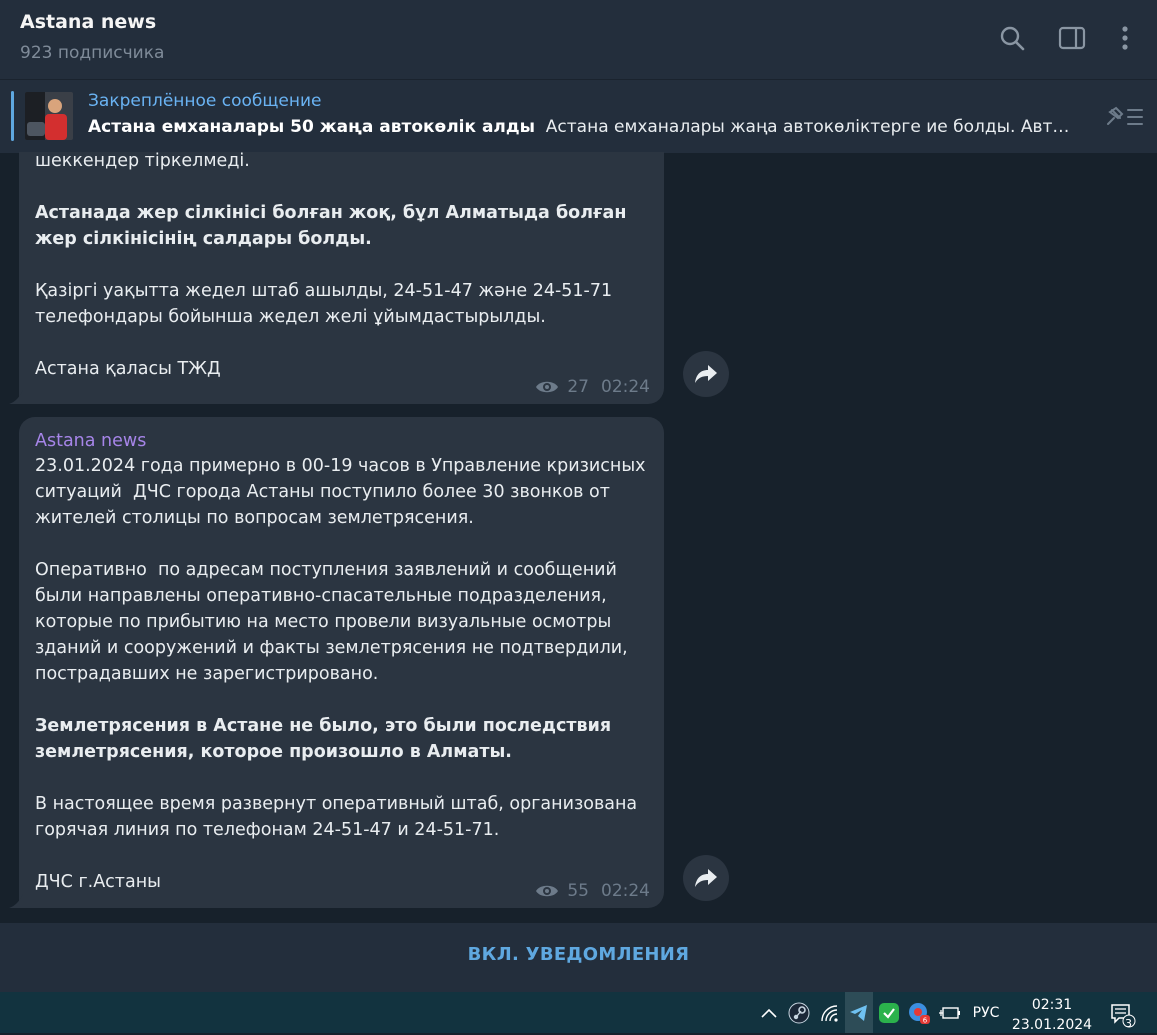 The image size is (1157, 1035). I want to click on search-icon, so click(1012, 38).